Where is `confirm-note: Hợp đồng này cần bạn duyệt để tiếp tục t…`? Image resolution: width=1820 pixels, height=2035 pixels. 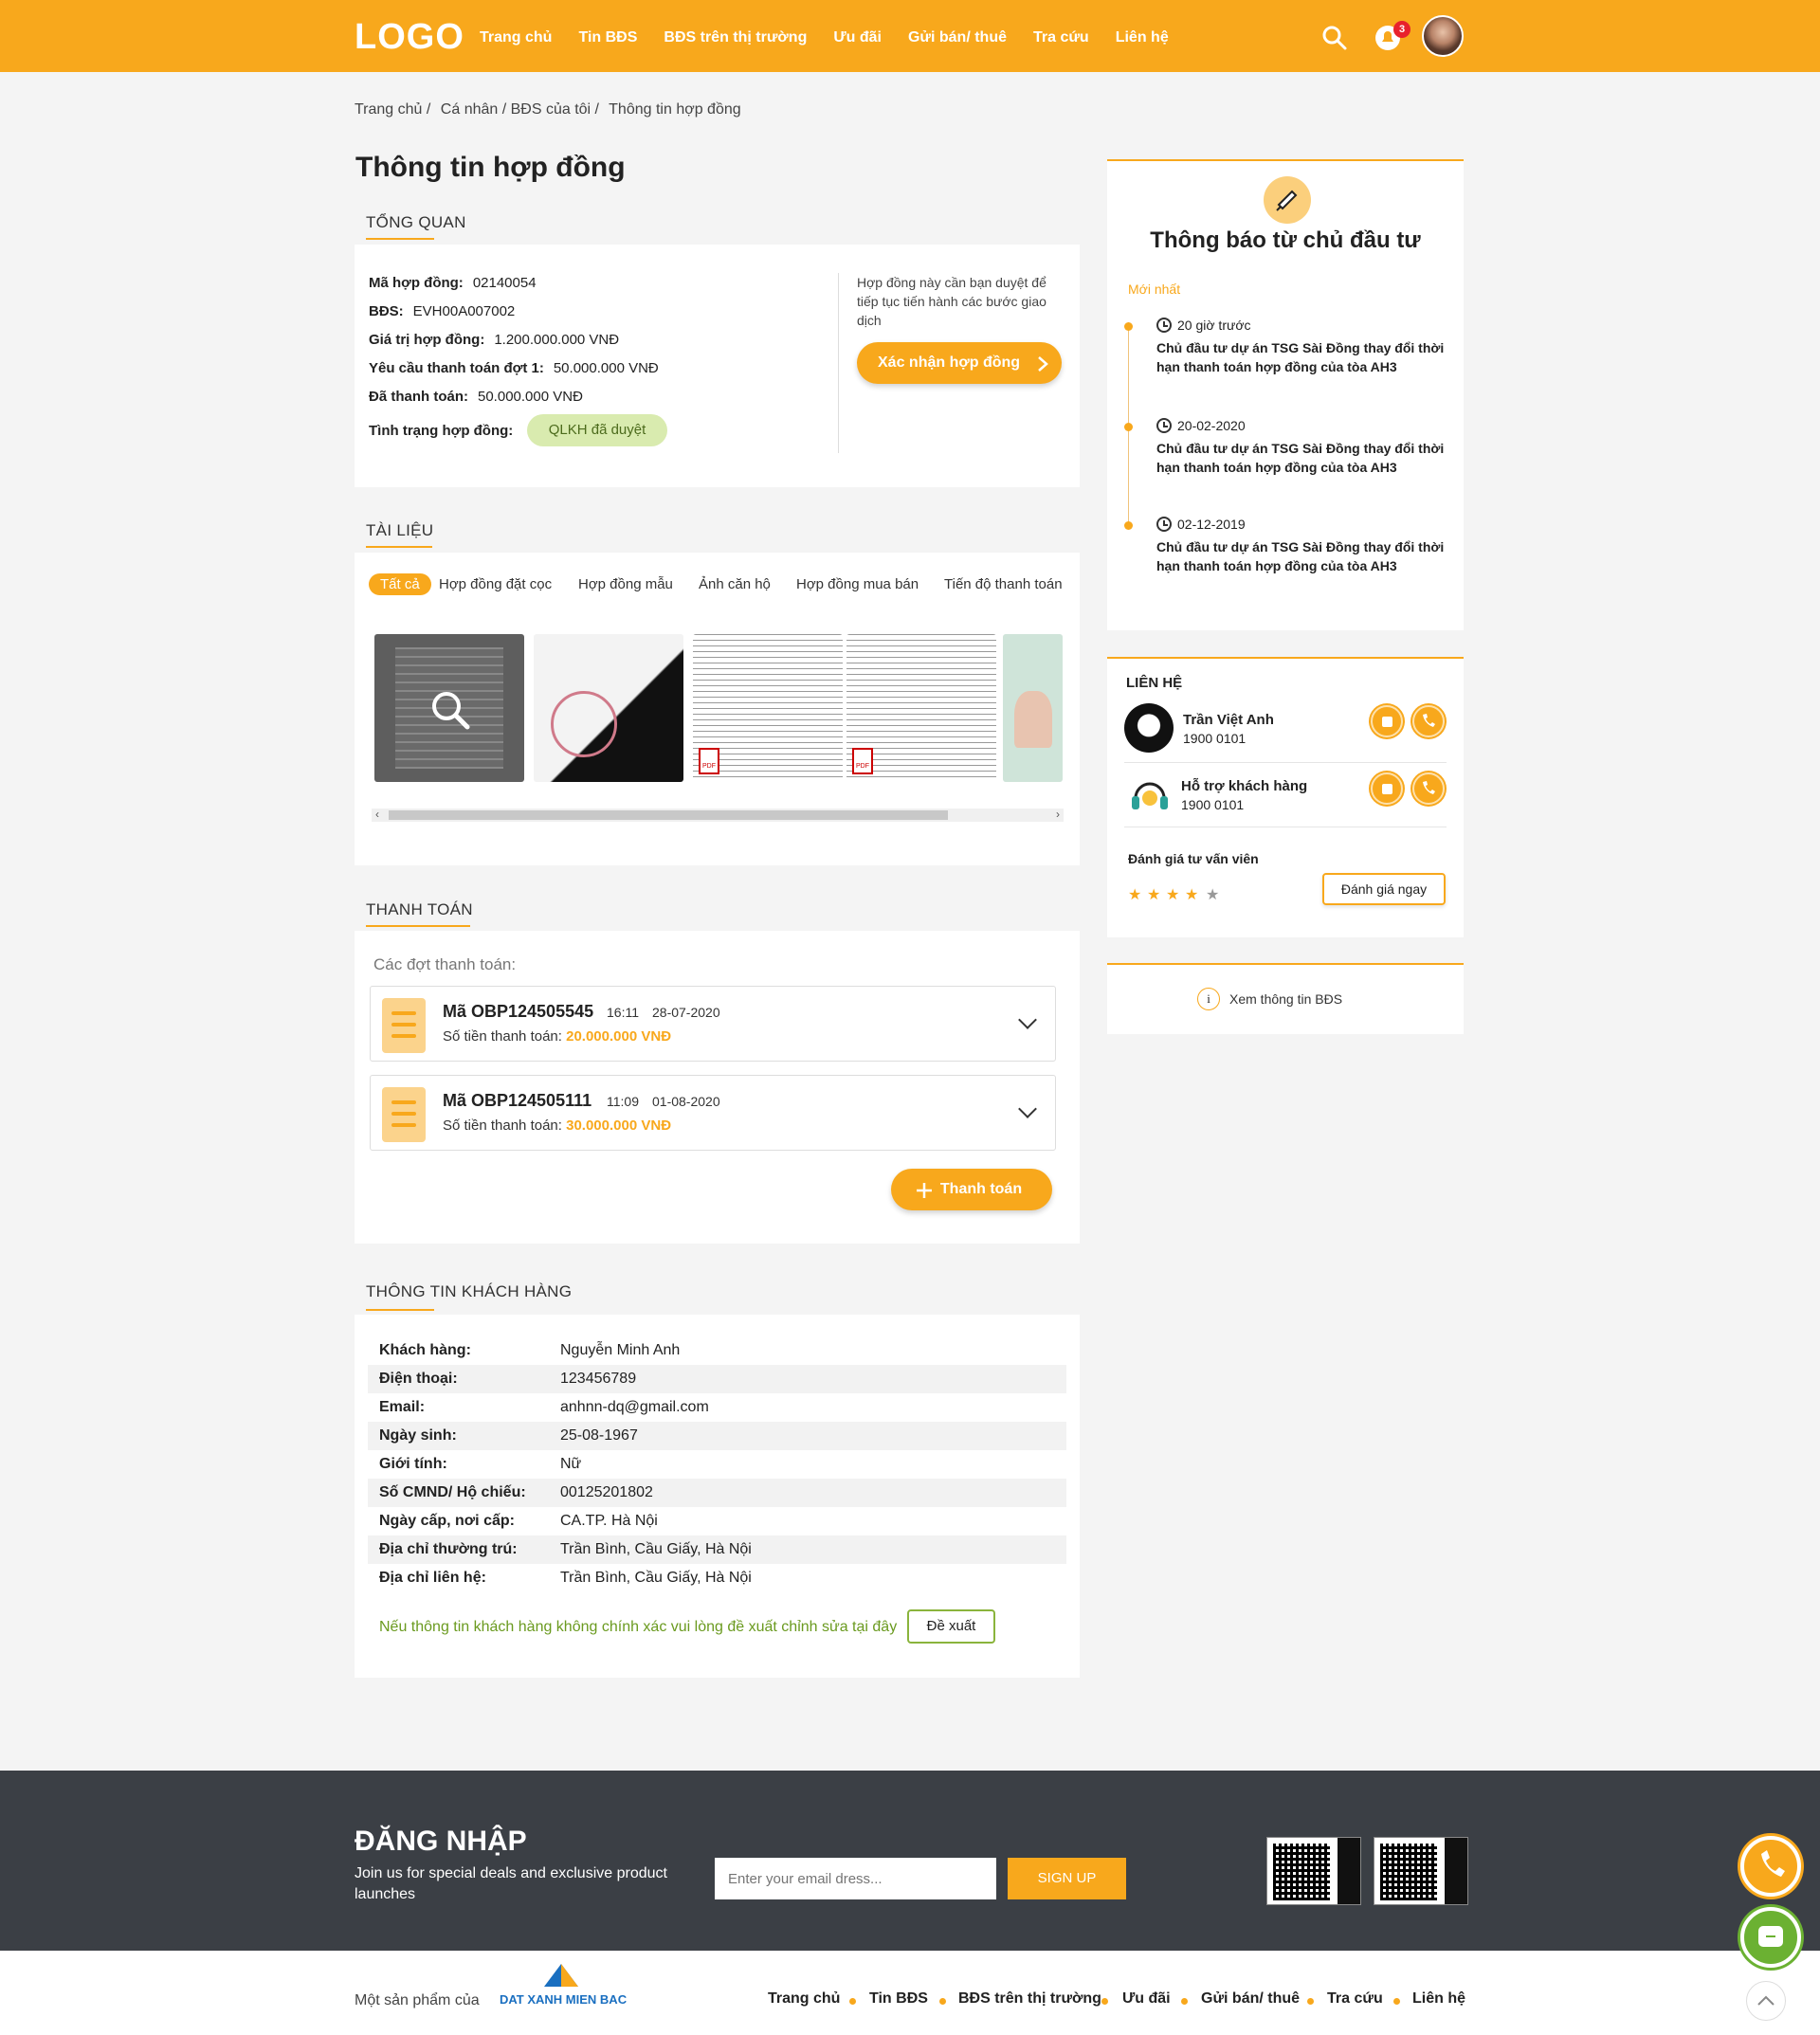
confirm-note: Hợp đồng này cần bạn duyệt để tiếp tục t… is located at coordinates (951, 301).